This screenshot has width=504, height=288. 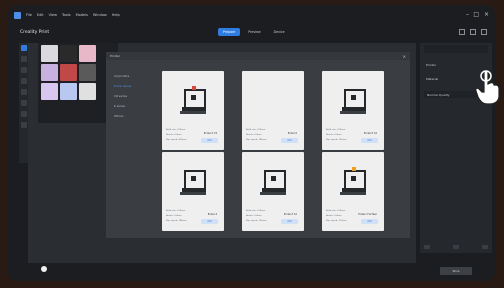 I want to click on settings-icon, so click(x=462, y=32).